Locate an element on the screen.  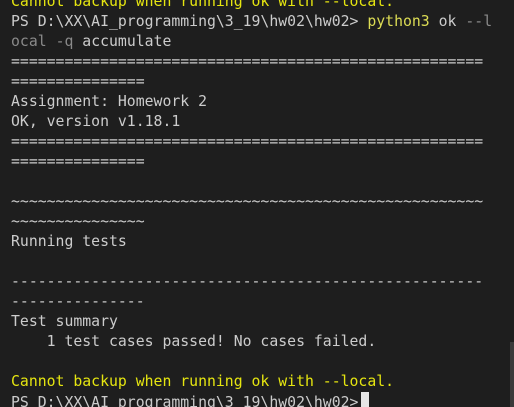
prompt-line: PS D:\XX\AI_programming\3_19\hw02\hw02> is located at coordinates (257, 399).